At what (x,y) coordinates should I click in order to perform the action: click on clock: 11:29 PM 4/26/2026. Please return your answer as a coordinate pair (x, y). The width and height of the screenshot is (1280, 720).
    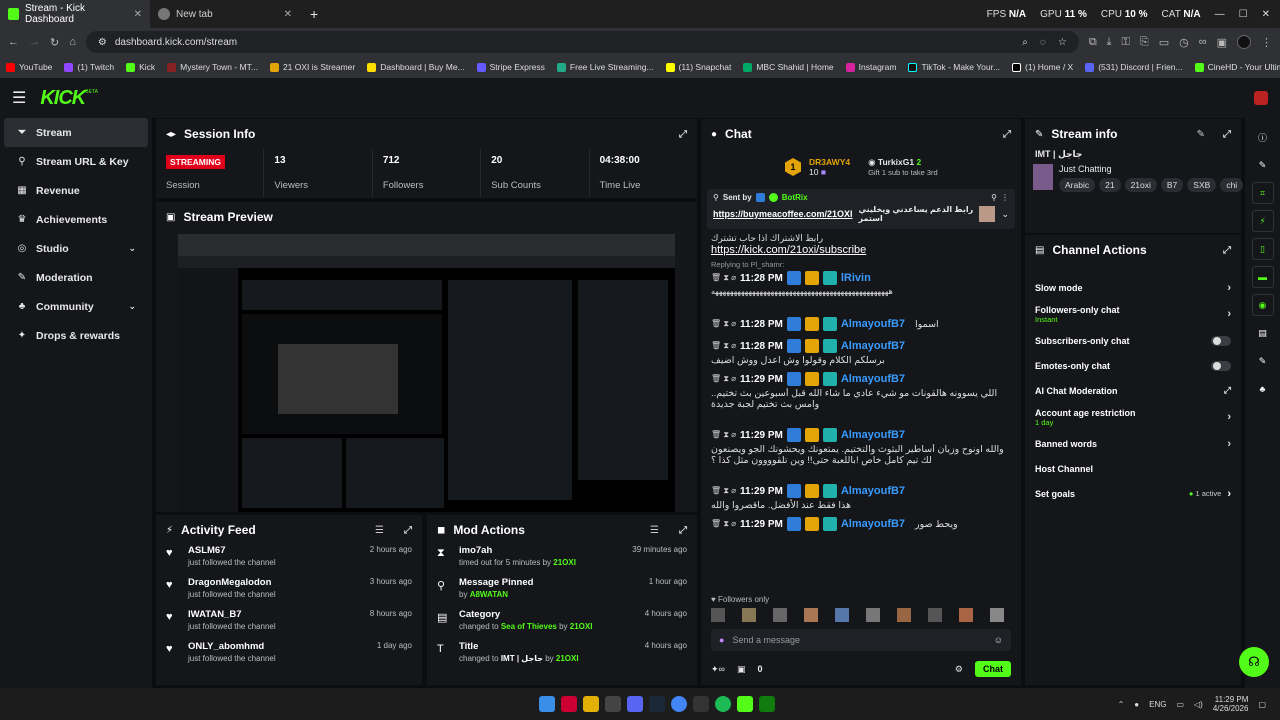
    Looking at the image, I should click on (1231, 704).